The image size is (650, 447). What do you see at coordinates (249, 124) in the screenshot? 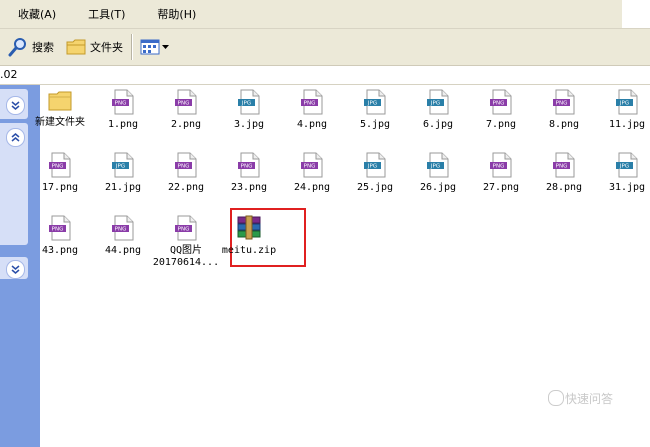
I see `file-name: 3.jpg` at bounding box center [249, 124].